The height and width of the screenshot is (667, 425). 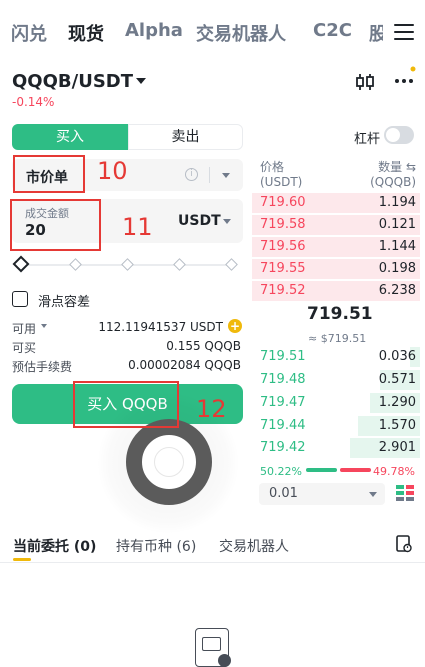 What do you see at coordinates (213, 647) in the screenshot?
I see `empty-orders-icon` at bounding box center [213, 647].